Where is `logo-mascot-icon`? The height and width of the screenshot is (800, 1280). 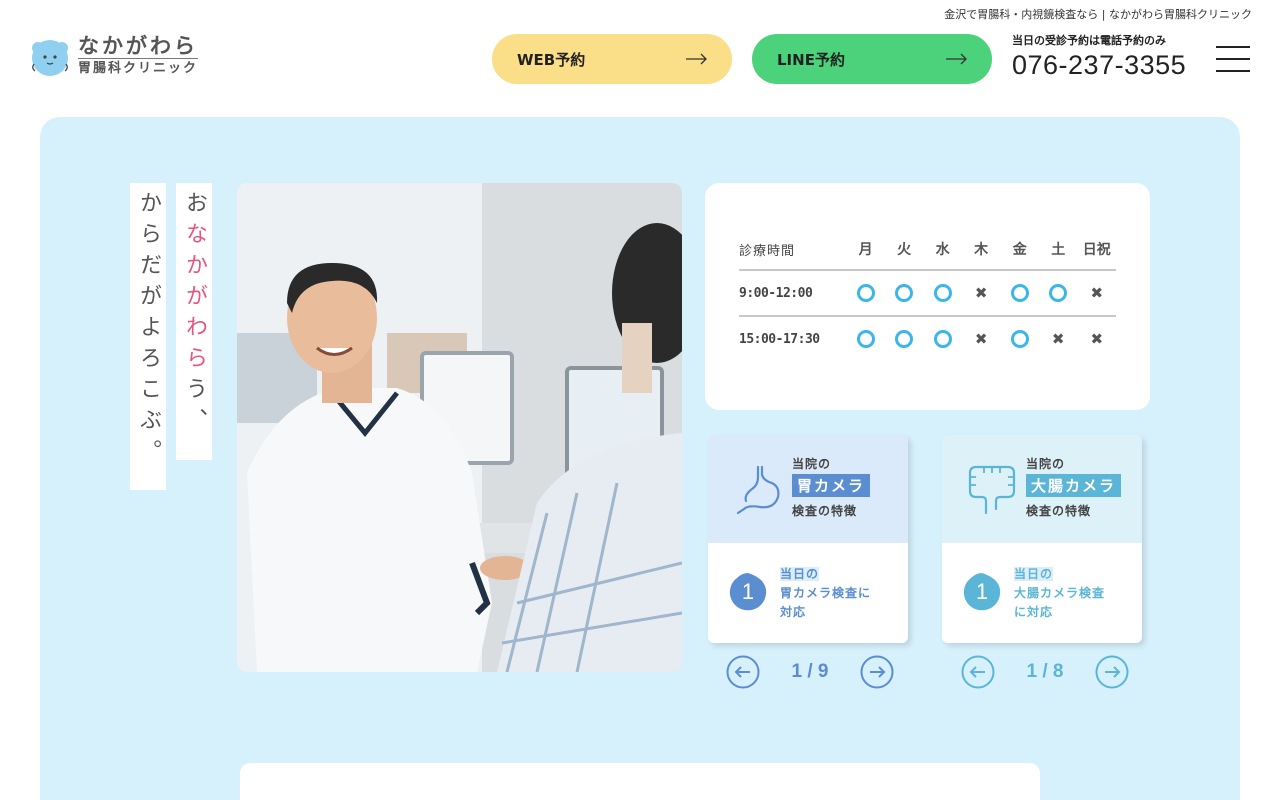 logo-mascot-icon is located at coordinates (50, 58).